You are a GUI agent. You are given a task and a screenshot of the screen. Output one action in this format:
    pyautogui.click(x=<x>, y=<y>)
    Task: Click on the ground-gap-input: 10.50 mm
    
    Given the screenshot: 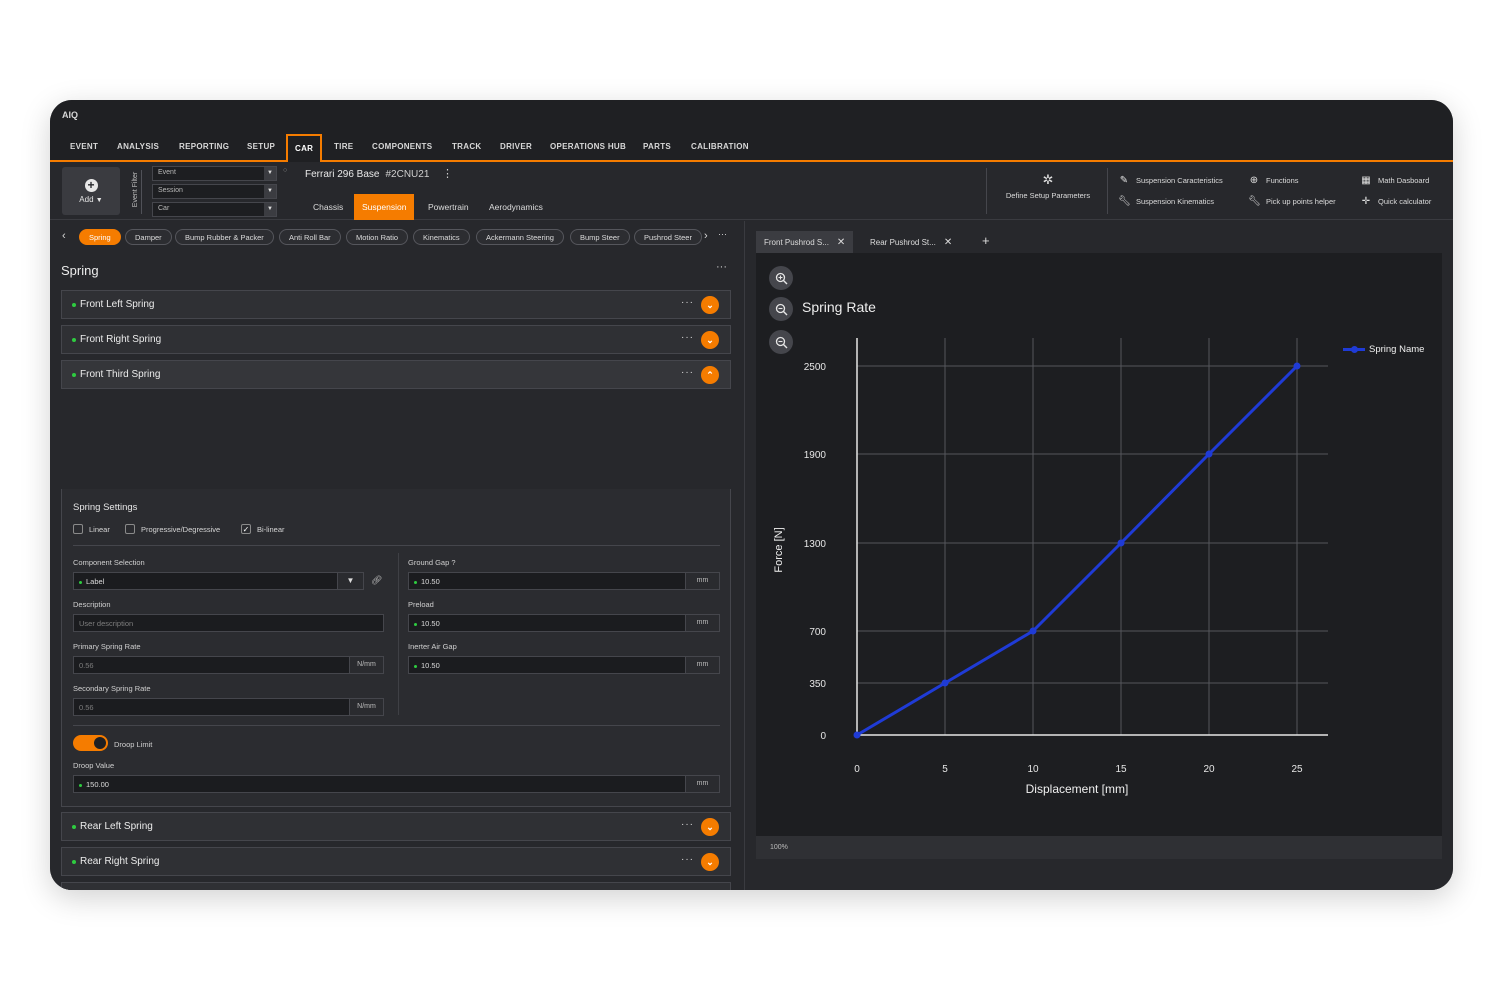 What is the action you would take?
    pyautogui.click(x=564, y=581)
    